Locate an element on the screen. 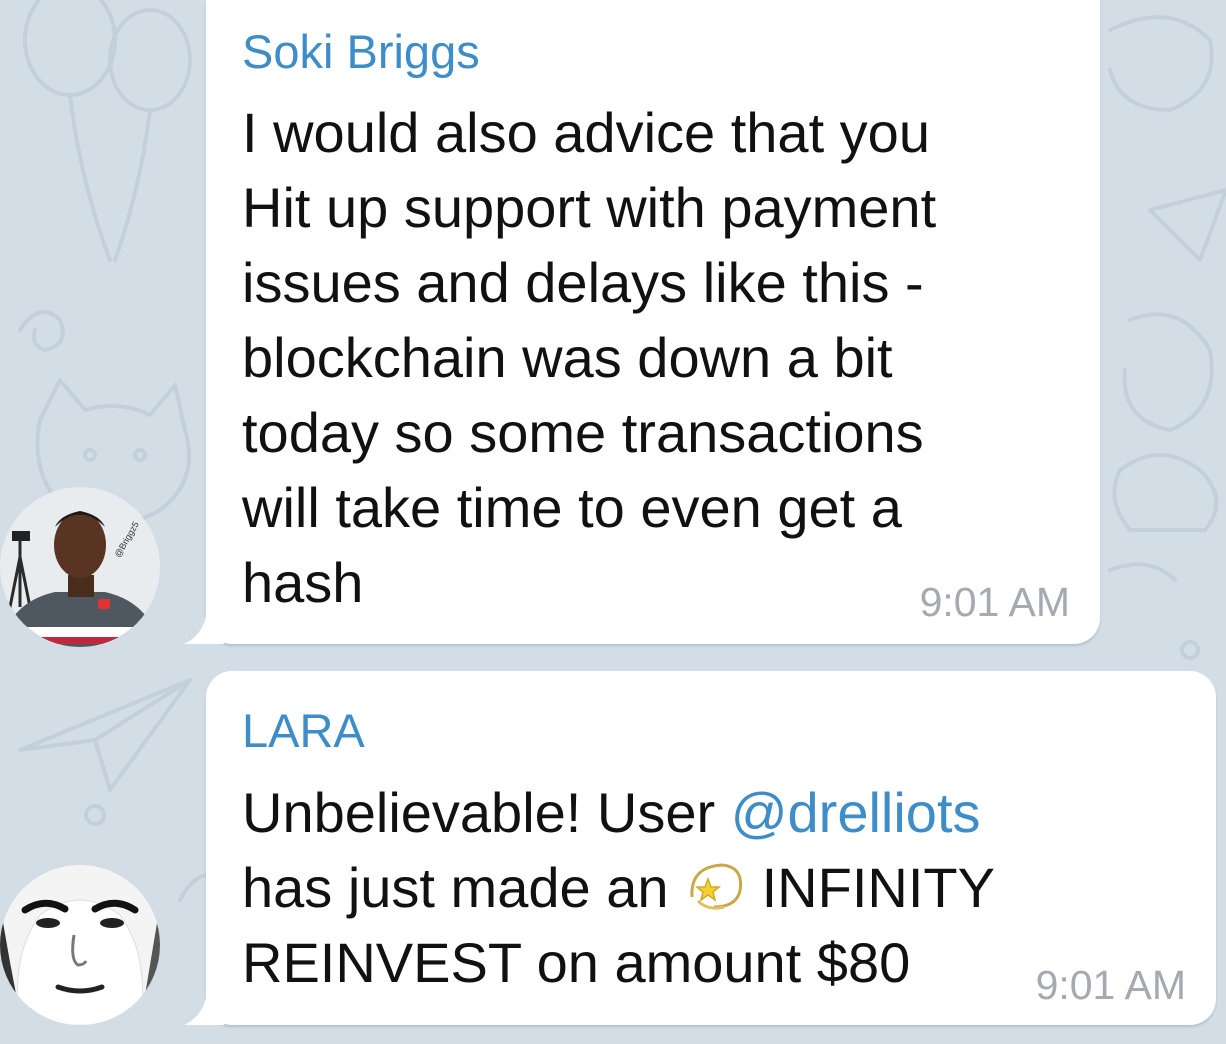 The height and width of the screenshot is (1044, 1226). message-line-1: Unbelievable! User @drelliots is located at coordinates (722, 812).